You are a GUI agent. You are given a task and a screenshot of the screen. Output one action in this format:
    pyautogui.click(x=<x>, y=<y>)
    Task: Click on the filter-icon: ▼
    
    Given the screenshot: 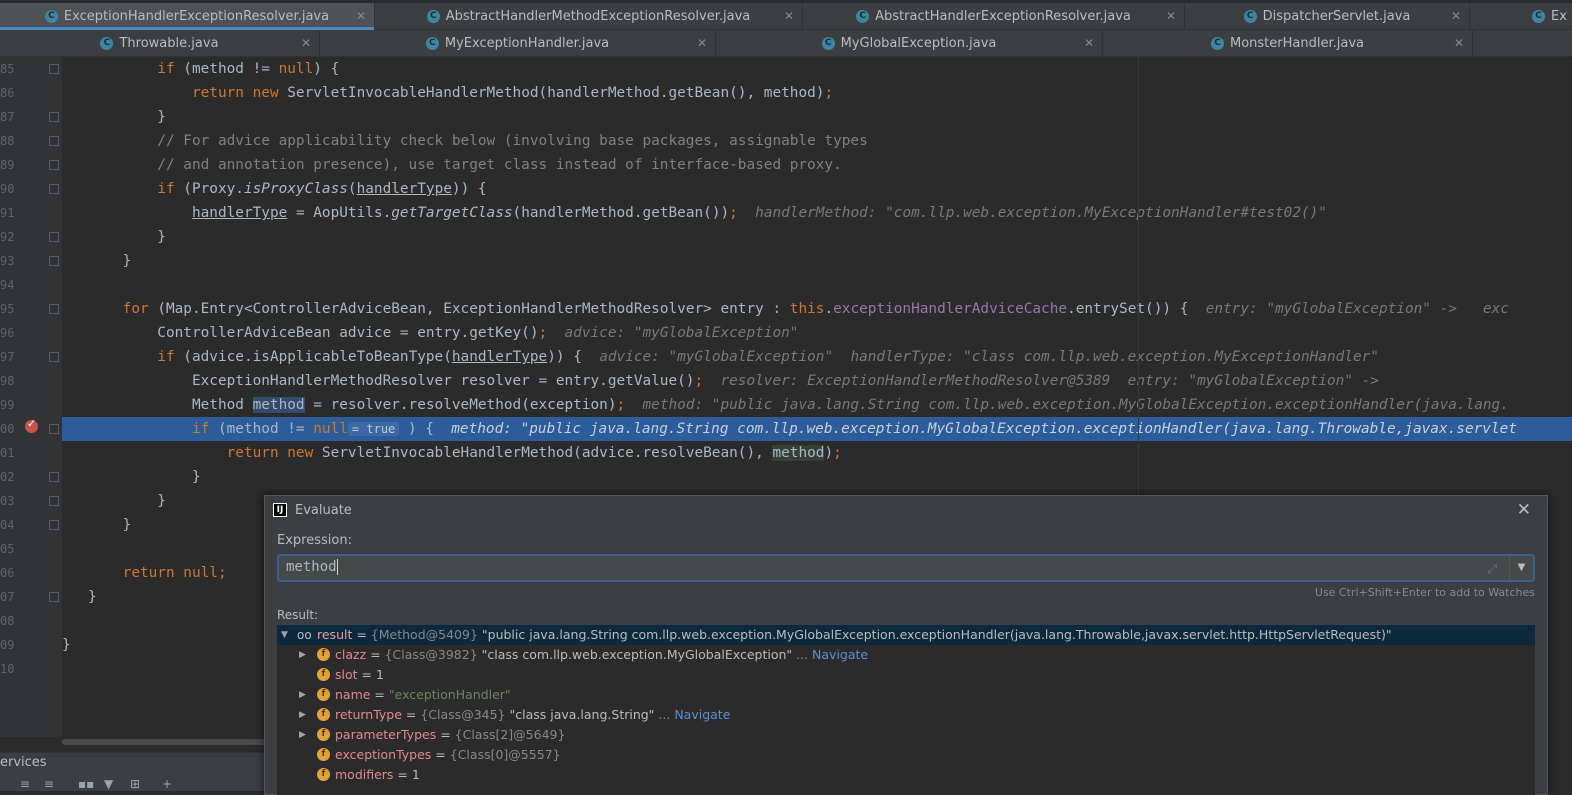 What is the action you would take?
    pyautogui.click(x=108, y=784)
    